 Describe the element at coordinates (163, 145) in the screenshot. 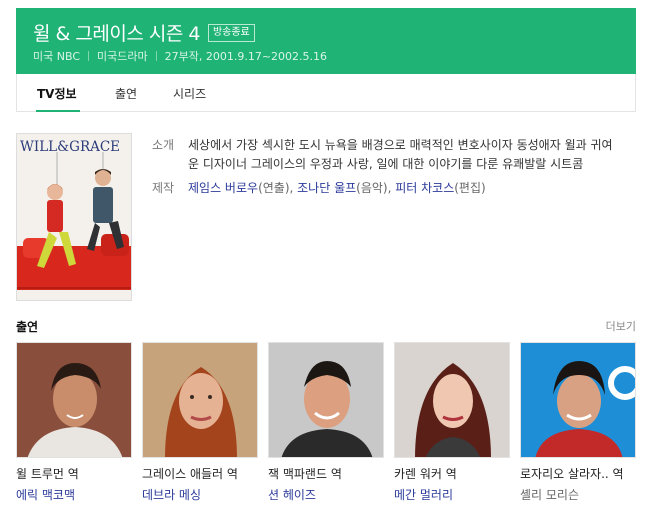

I see `synopsis-label: 소개` at that location.